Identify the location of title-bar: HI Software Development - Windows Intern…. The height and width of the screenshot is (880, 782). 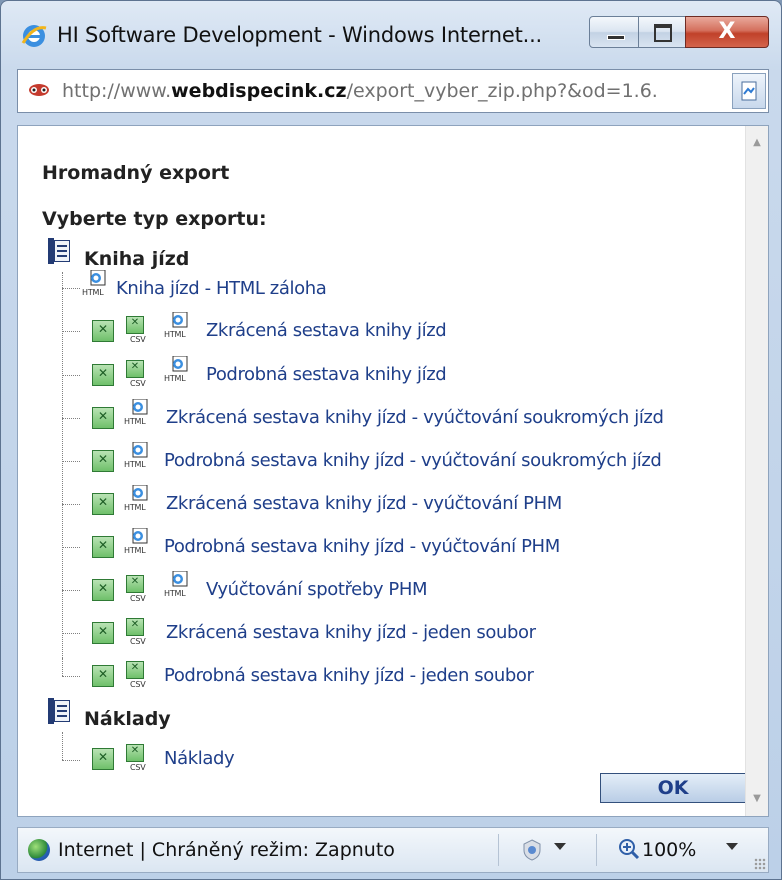
(391, 38).